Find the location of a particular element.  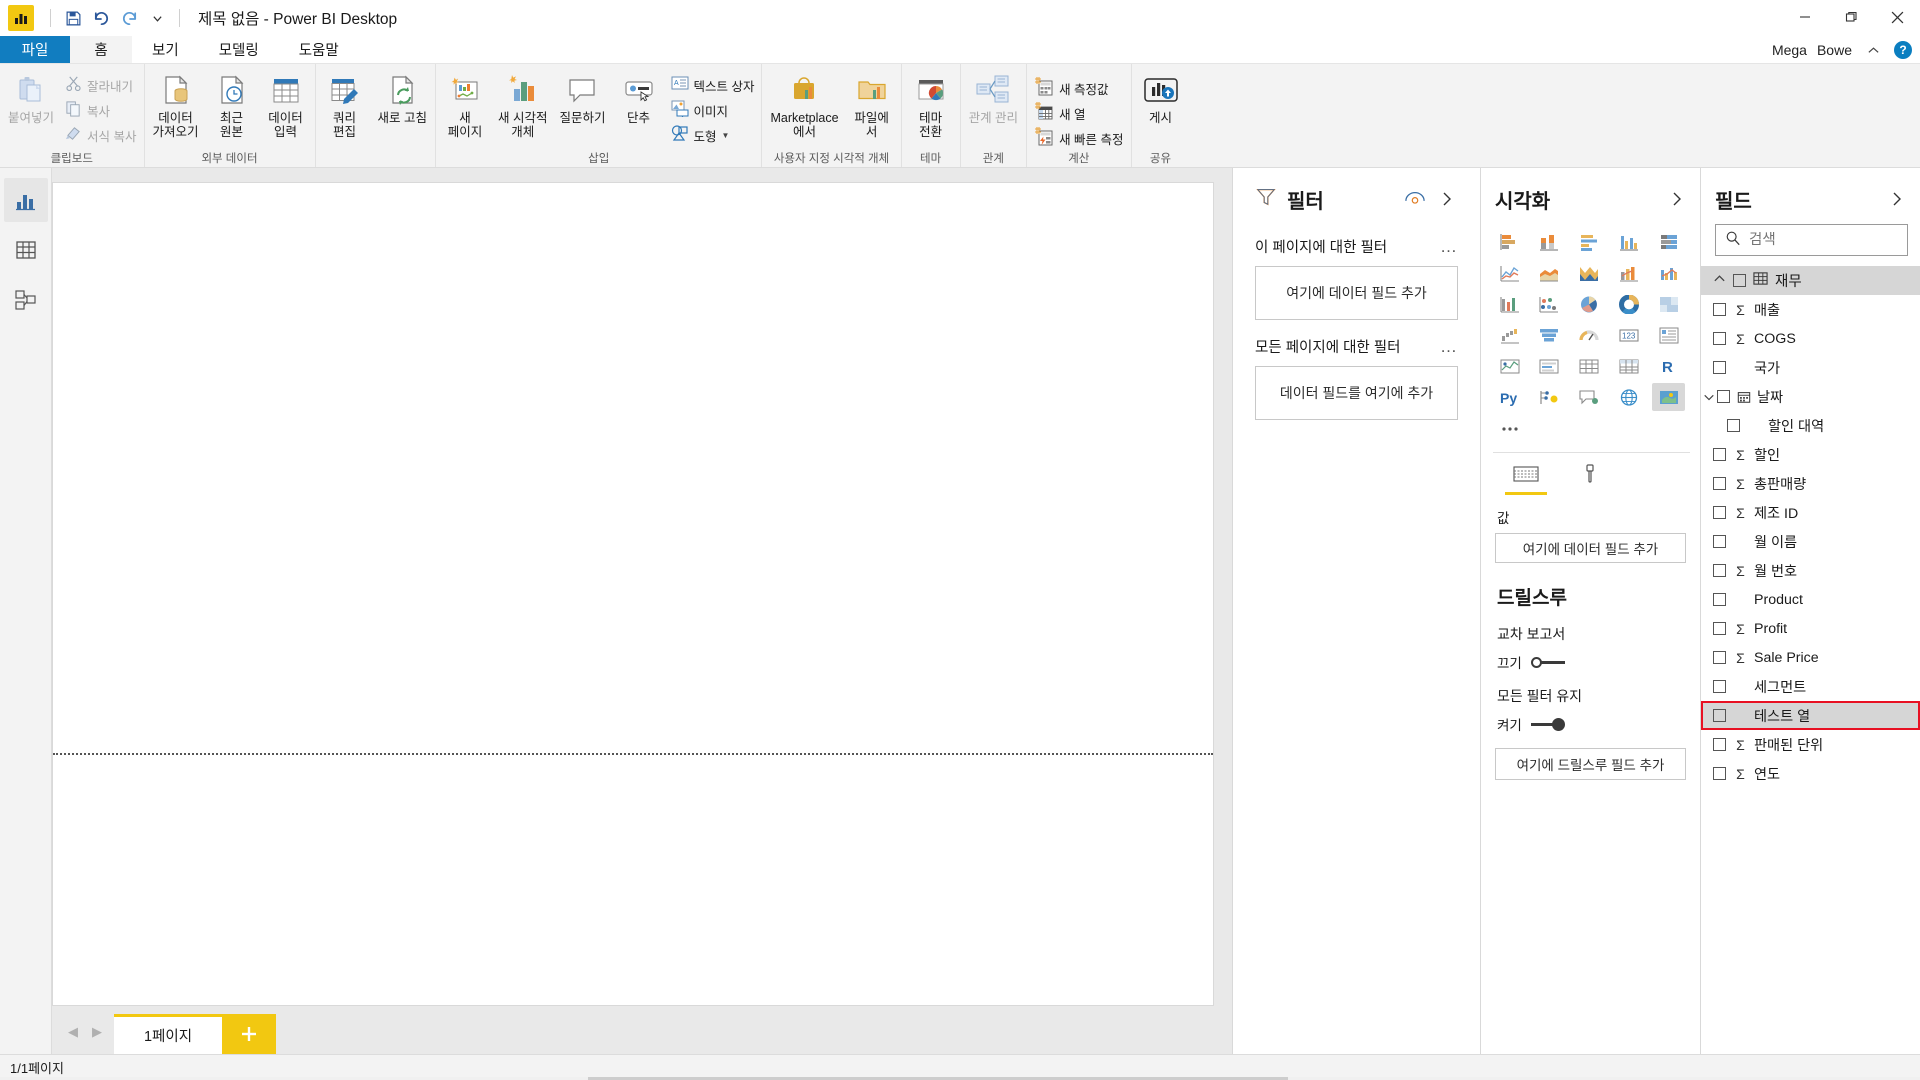

publish-button: 게시 is located at coordinates (1161, 98).